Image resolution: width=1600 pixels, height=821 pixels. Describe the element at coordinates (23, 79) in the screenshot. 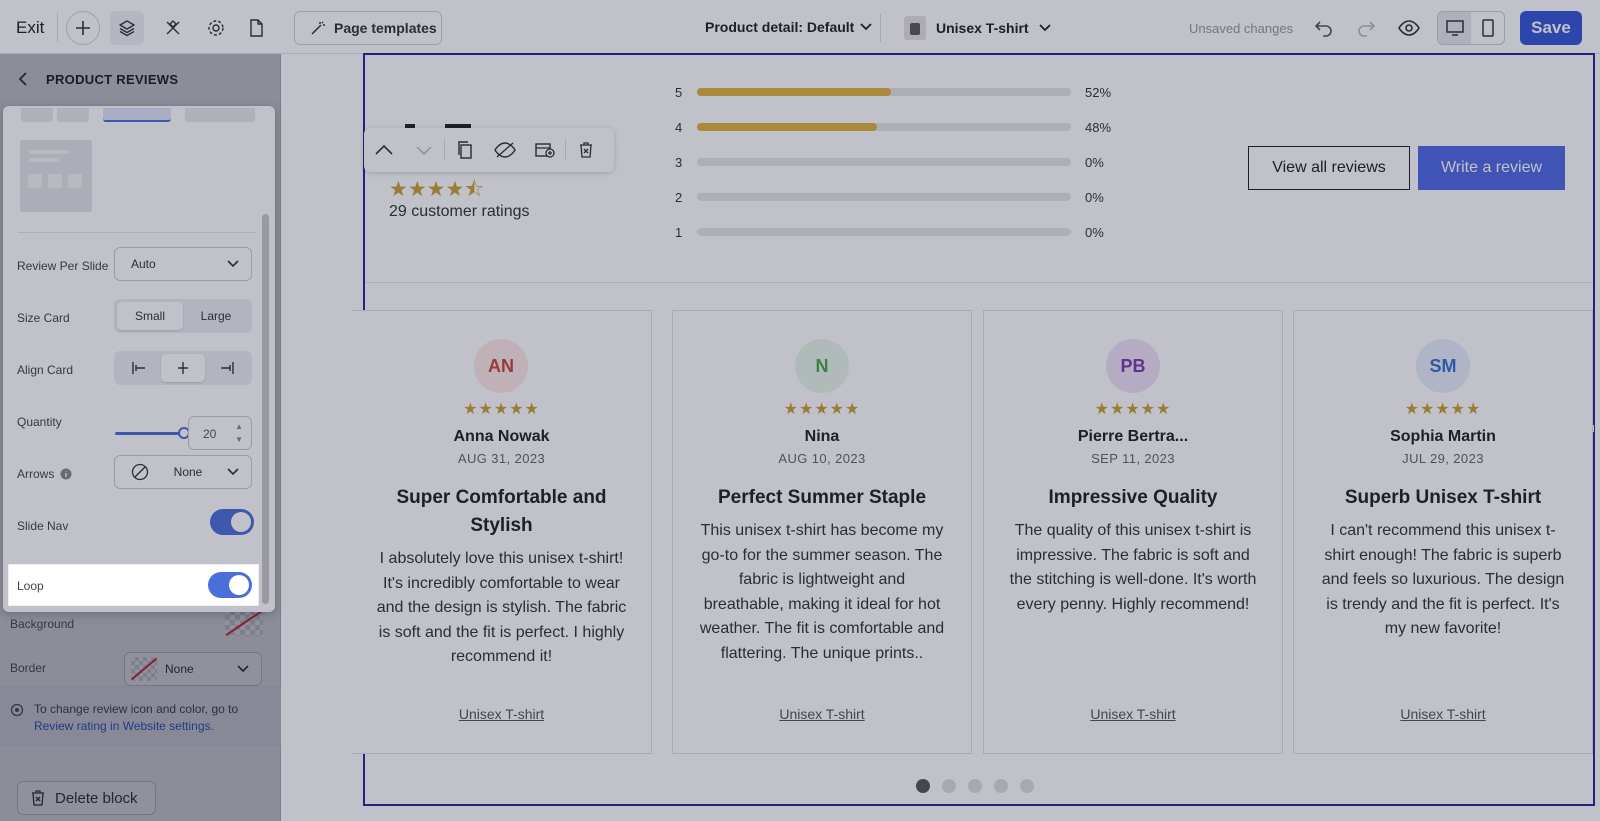

I see `back-arrow-icon` at that location.